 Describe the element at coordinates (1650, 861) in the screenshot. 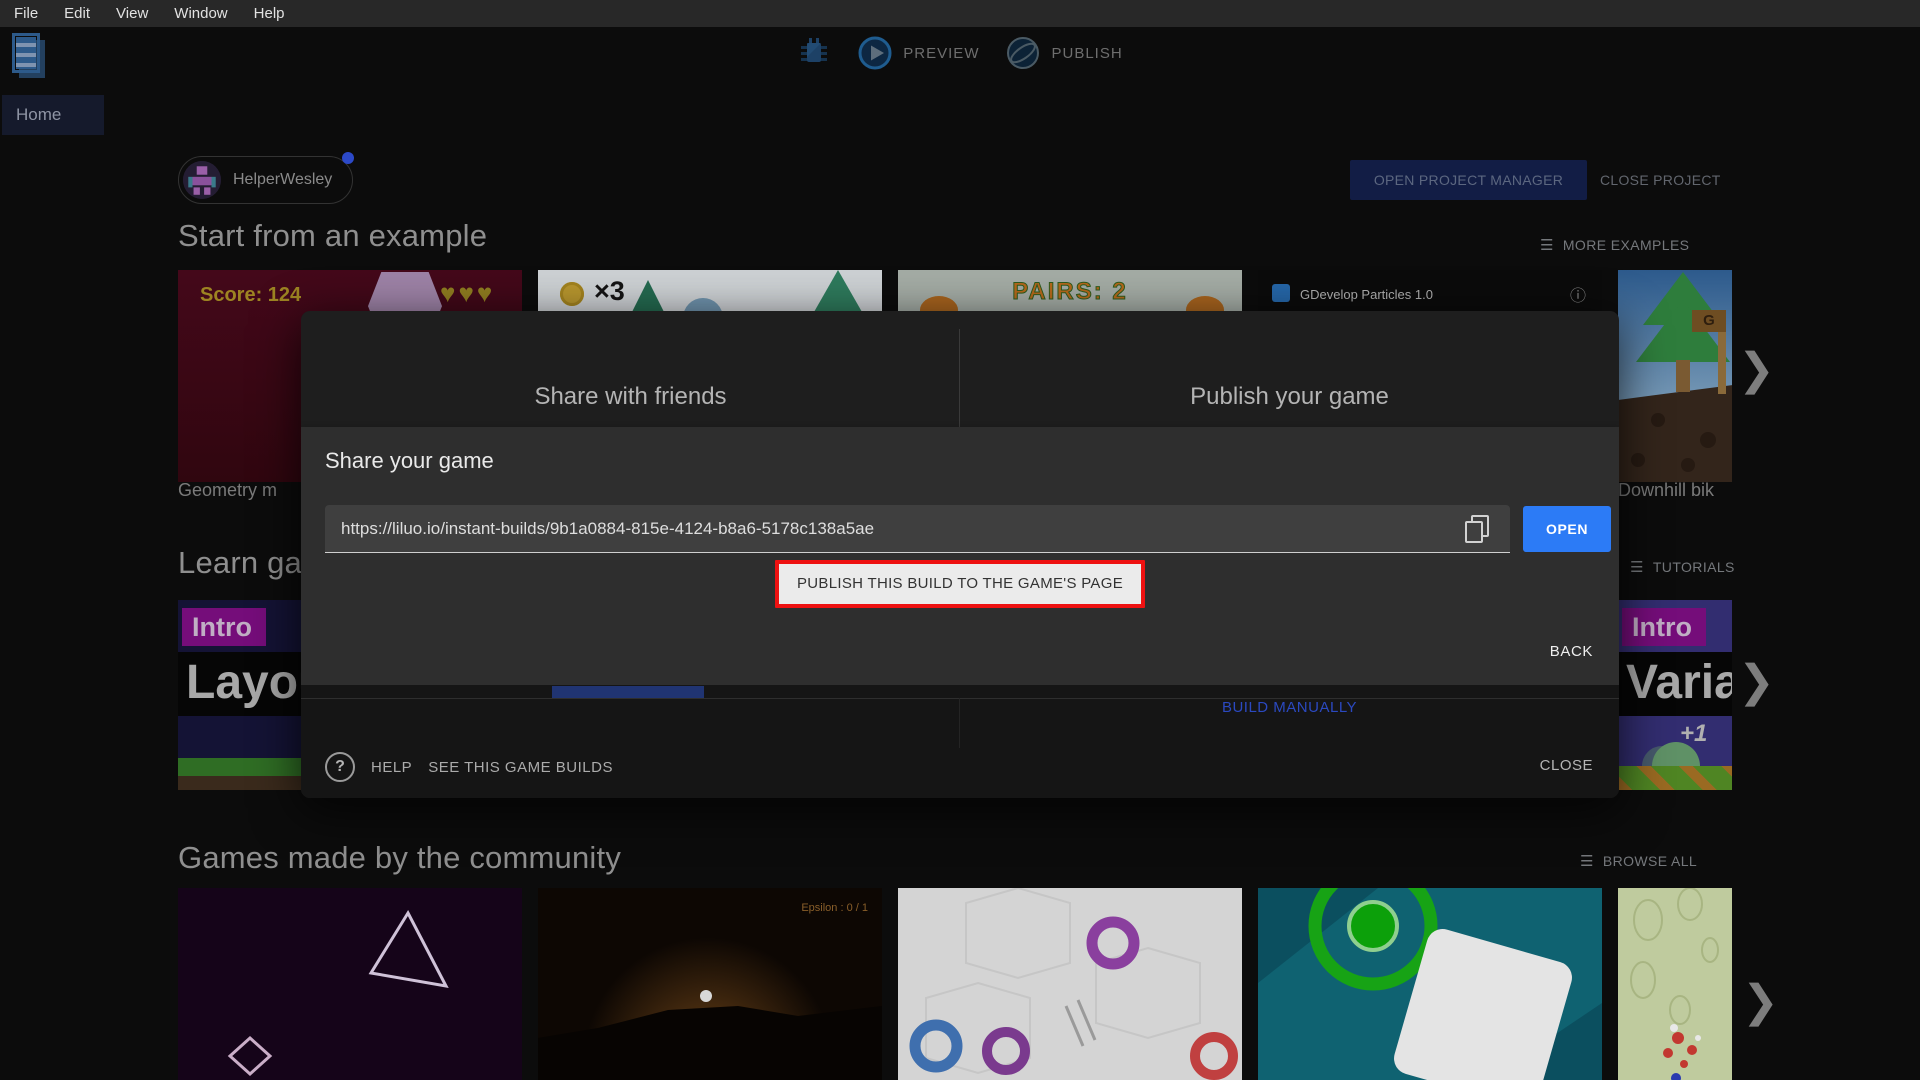

I see `browse-all-label: BROWSE ALL` at that location.